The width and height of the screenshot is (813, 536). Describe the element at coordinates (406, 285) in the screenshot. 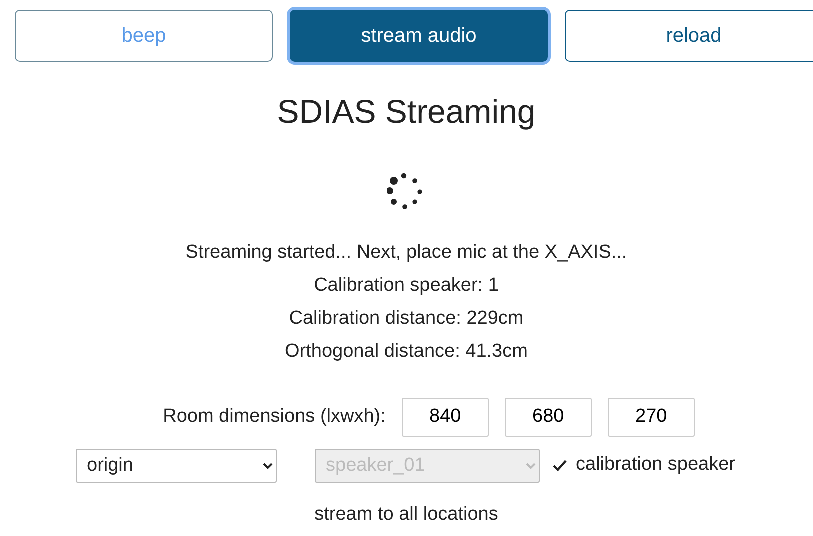

I see `status-text: Calibration speaker: 1` at that location.